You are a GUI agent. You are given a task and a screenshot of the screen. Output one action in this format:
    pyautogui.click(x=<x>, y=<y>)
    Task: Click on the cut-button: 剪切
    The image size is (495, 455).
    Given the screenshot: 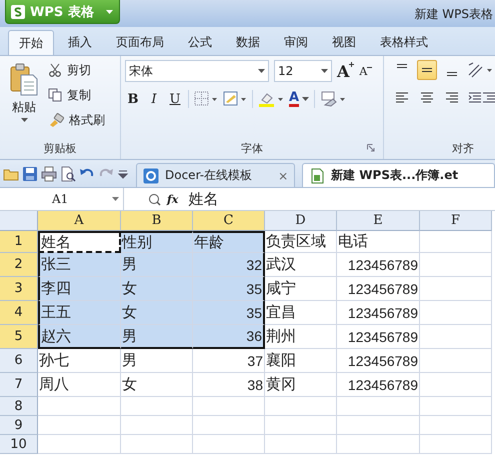 What is the action you would take?
    pyautogui.click(x=76, y=70)
    